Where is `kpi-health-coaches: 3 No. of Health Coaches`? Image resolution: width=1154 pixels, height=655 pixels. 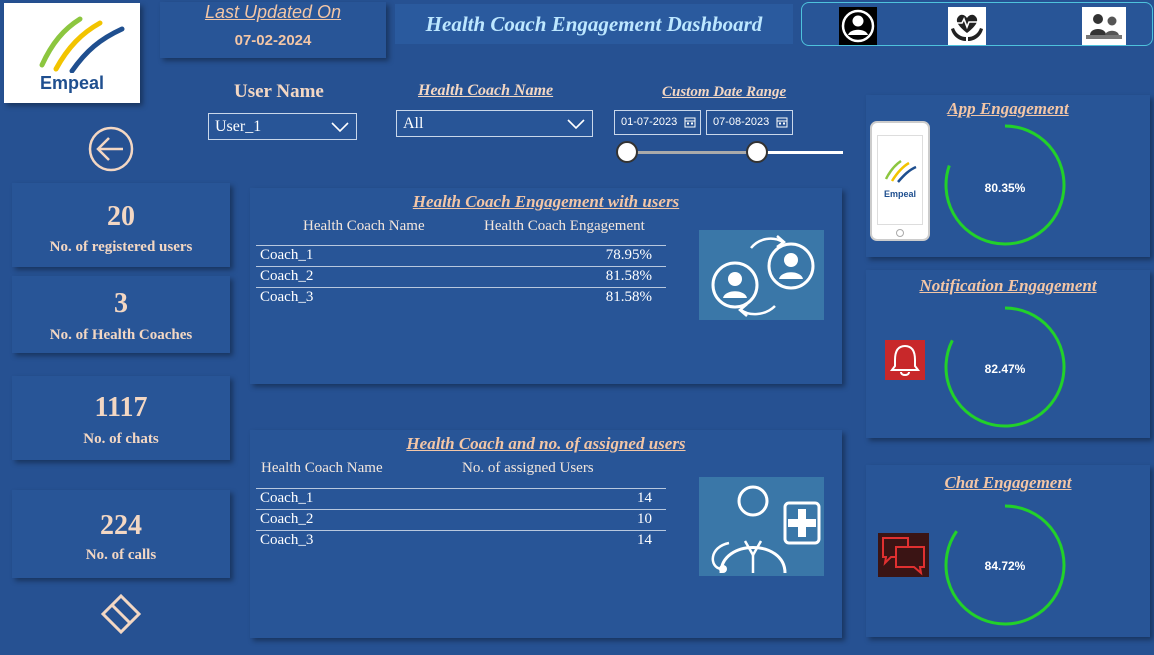
kpi-health-coaches: 3 No. of Health Coaches is located at coordinates (121, 314).